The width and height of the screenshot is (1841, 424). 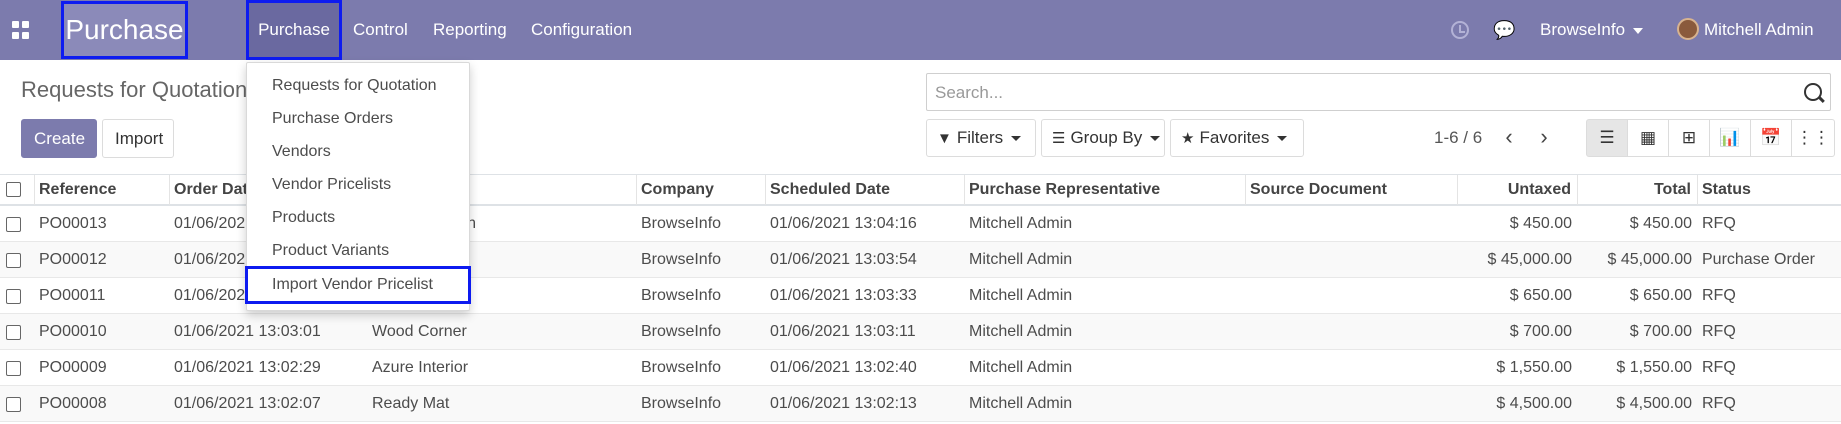 What do you see at coordinates (13, 189) in the screenshot?
I see `select-all-checkbox` at bounding box center [13, 189].